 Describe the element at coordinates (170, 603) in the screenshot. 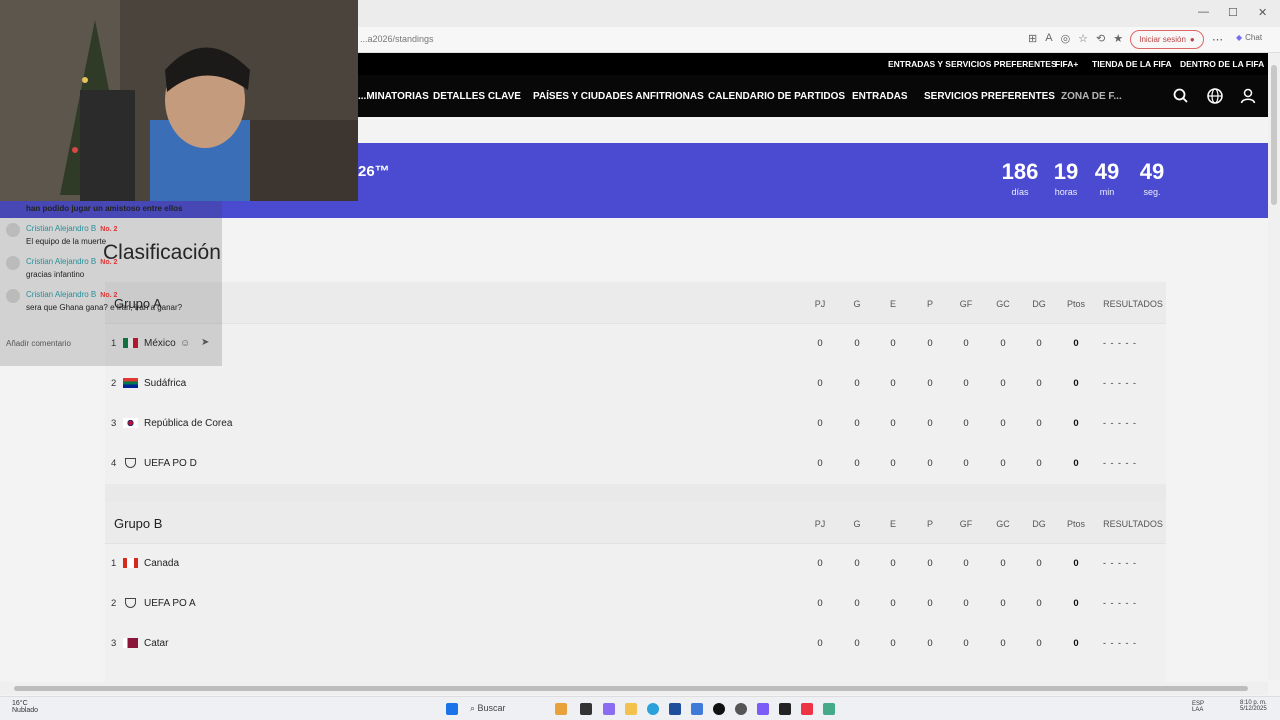

I see `team-name: UEFA PO A` at that location.